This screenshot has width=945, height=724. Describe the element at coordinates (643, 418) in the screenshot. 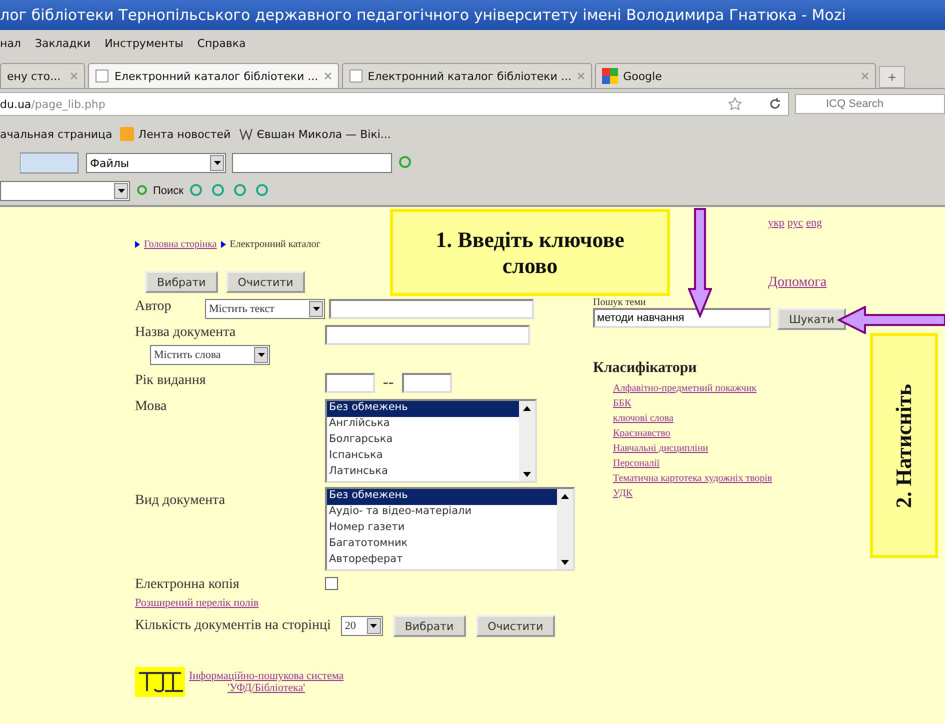

I see `classifier-link: ключові слова` at that location.